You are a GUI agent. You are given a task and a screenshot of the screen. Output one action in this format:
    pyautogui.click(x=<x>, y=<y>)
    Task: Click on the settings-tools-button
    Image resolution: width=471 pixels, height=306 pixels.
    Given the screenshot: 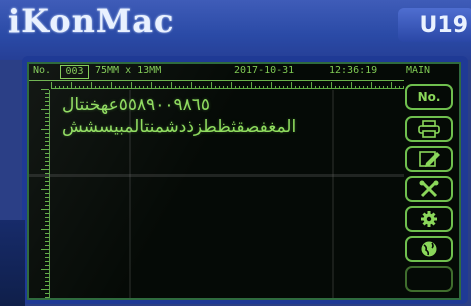 What is the action you would take?
    pyautogui.click(x=429, y=189)
    